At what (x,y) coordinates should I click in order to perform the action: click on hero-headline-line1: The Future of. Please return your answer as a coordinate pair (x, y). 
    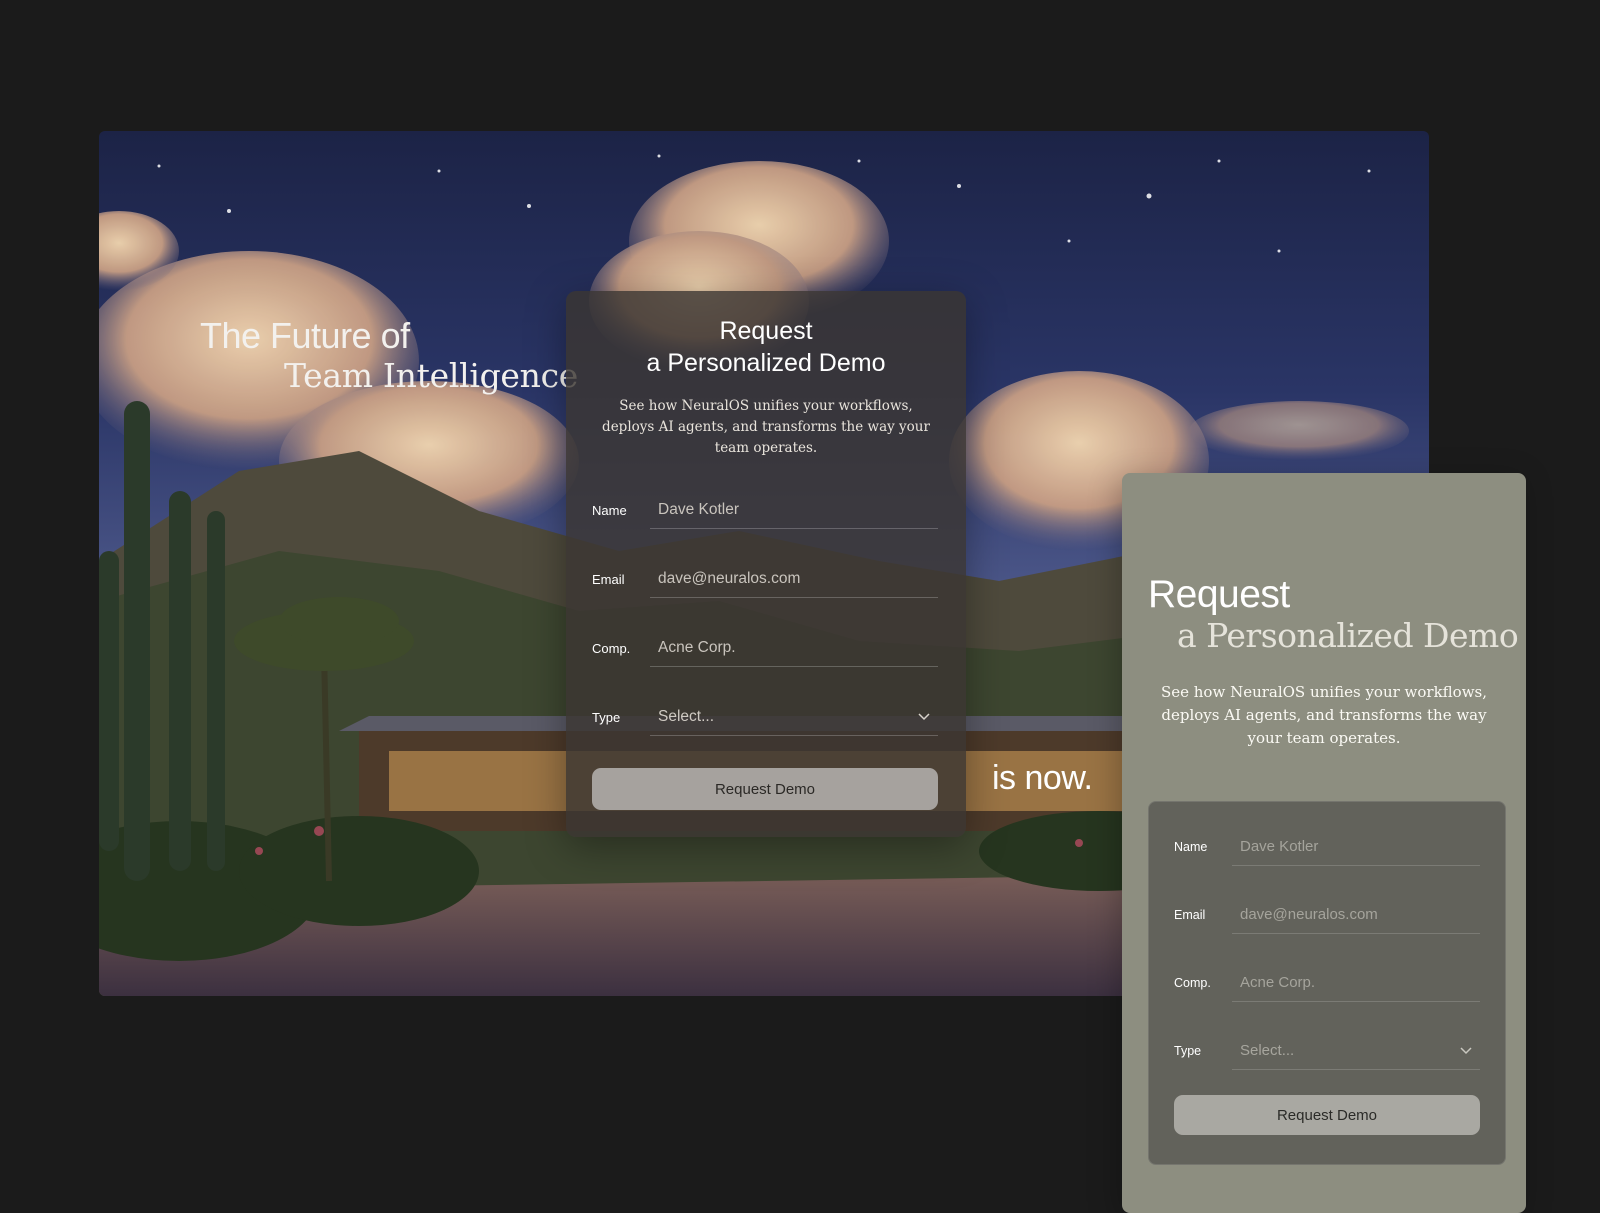
    Looking at the image, I should click on (305, 335).